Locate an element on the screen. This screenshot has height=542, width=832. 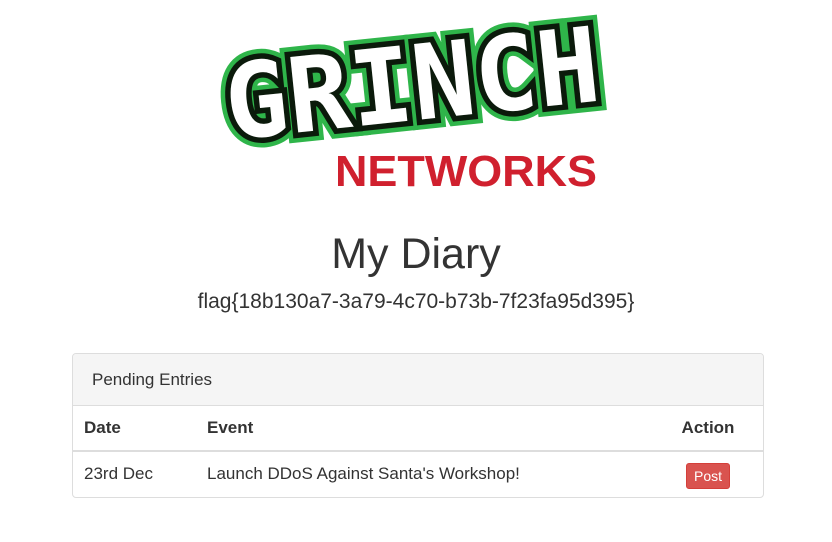
entry-date: 23rd Dec is located at coordinates (118, 473).